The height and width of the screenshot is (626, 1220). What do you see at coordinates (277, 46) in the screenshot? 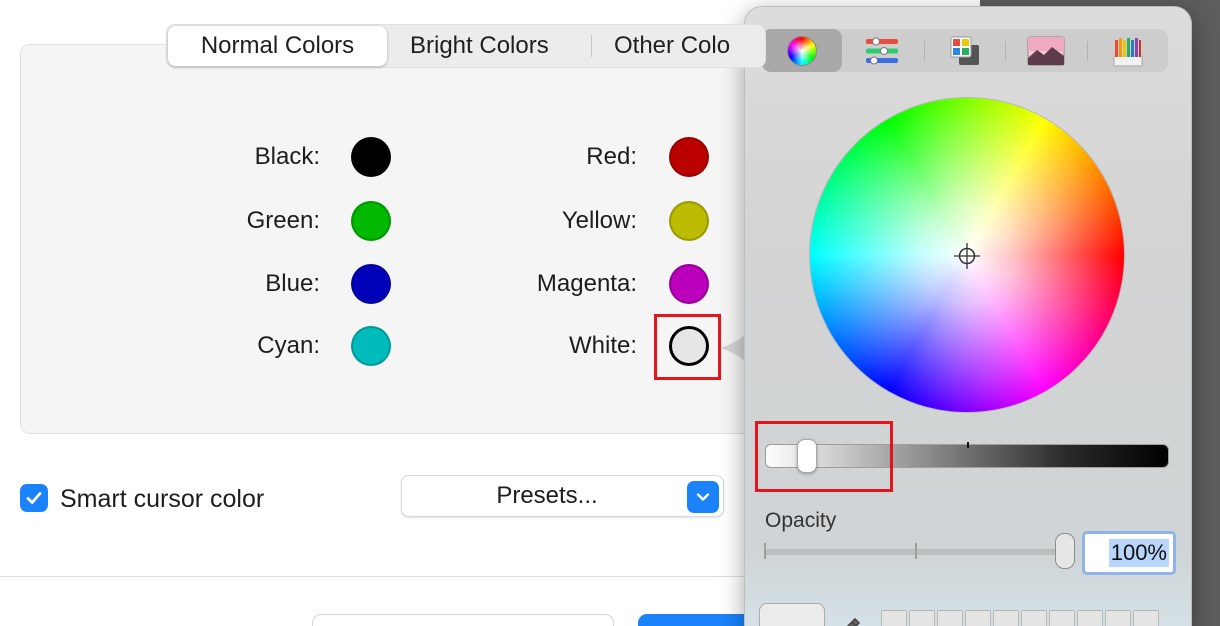
I see `tab-normal-colors: Normal Colors` at bounding box center [277, 46].